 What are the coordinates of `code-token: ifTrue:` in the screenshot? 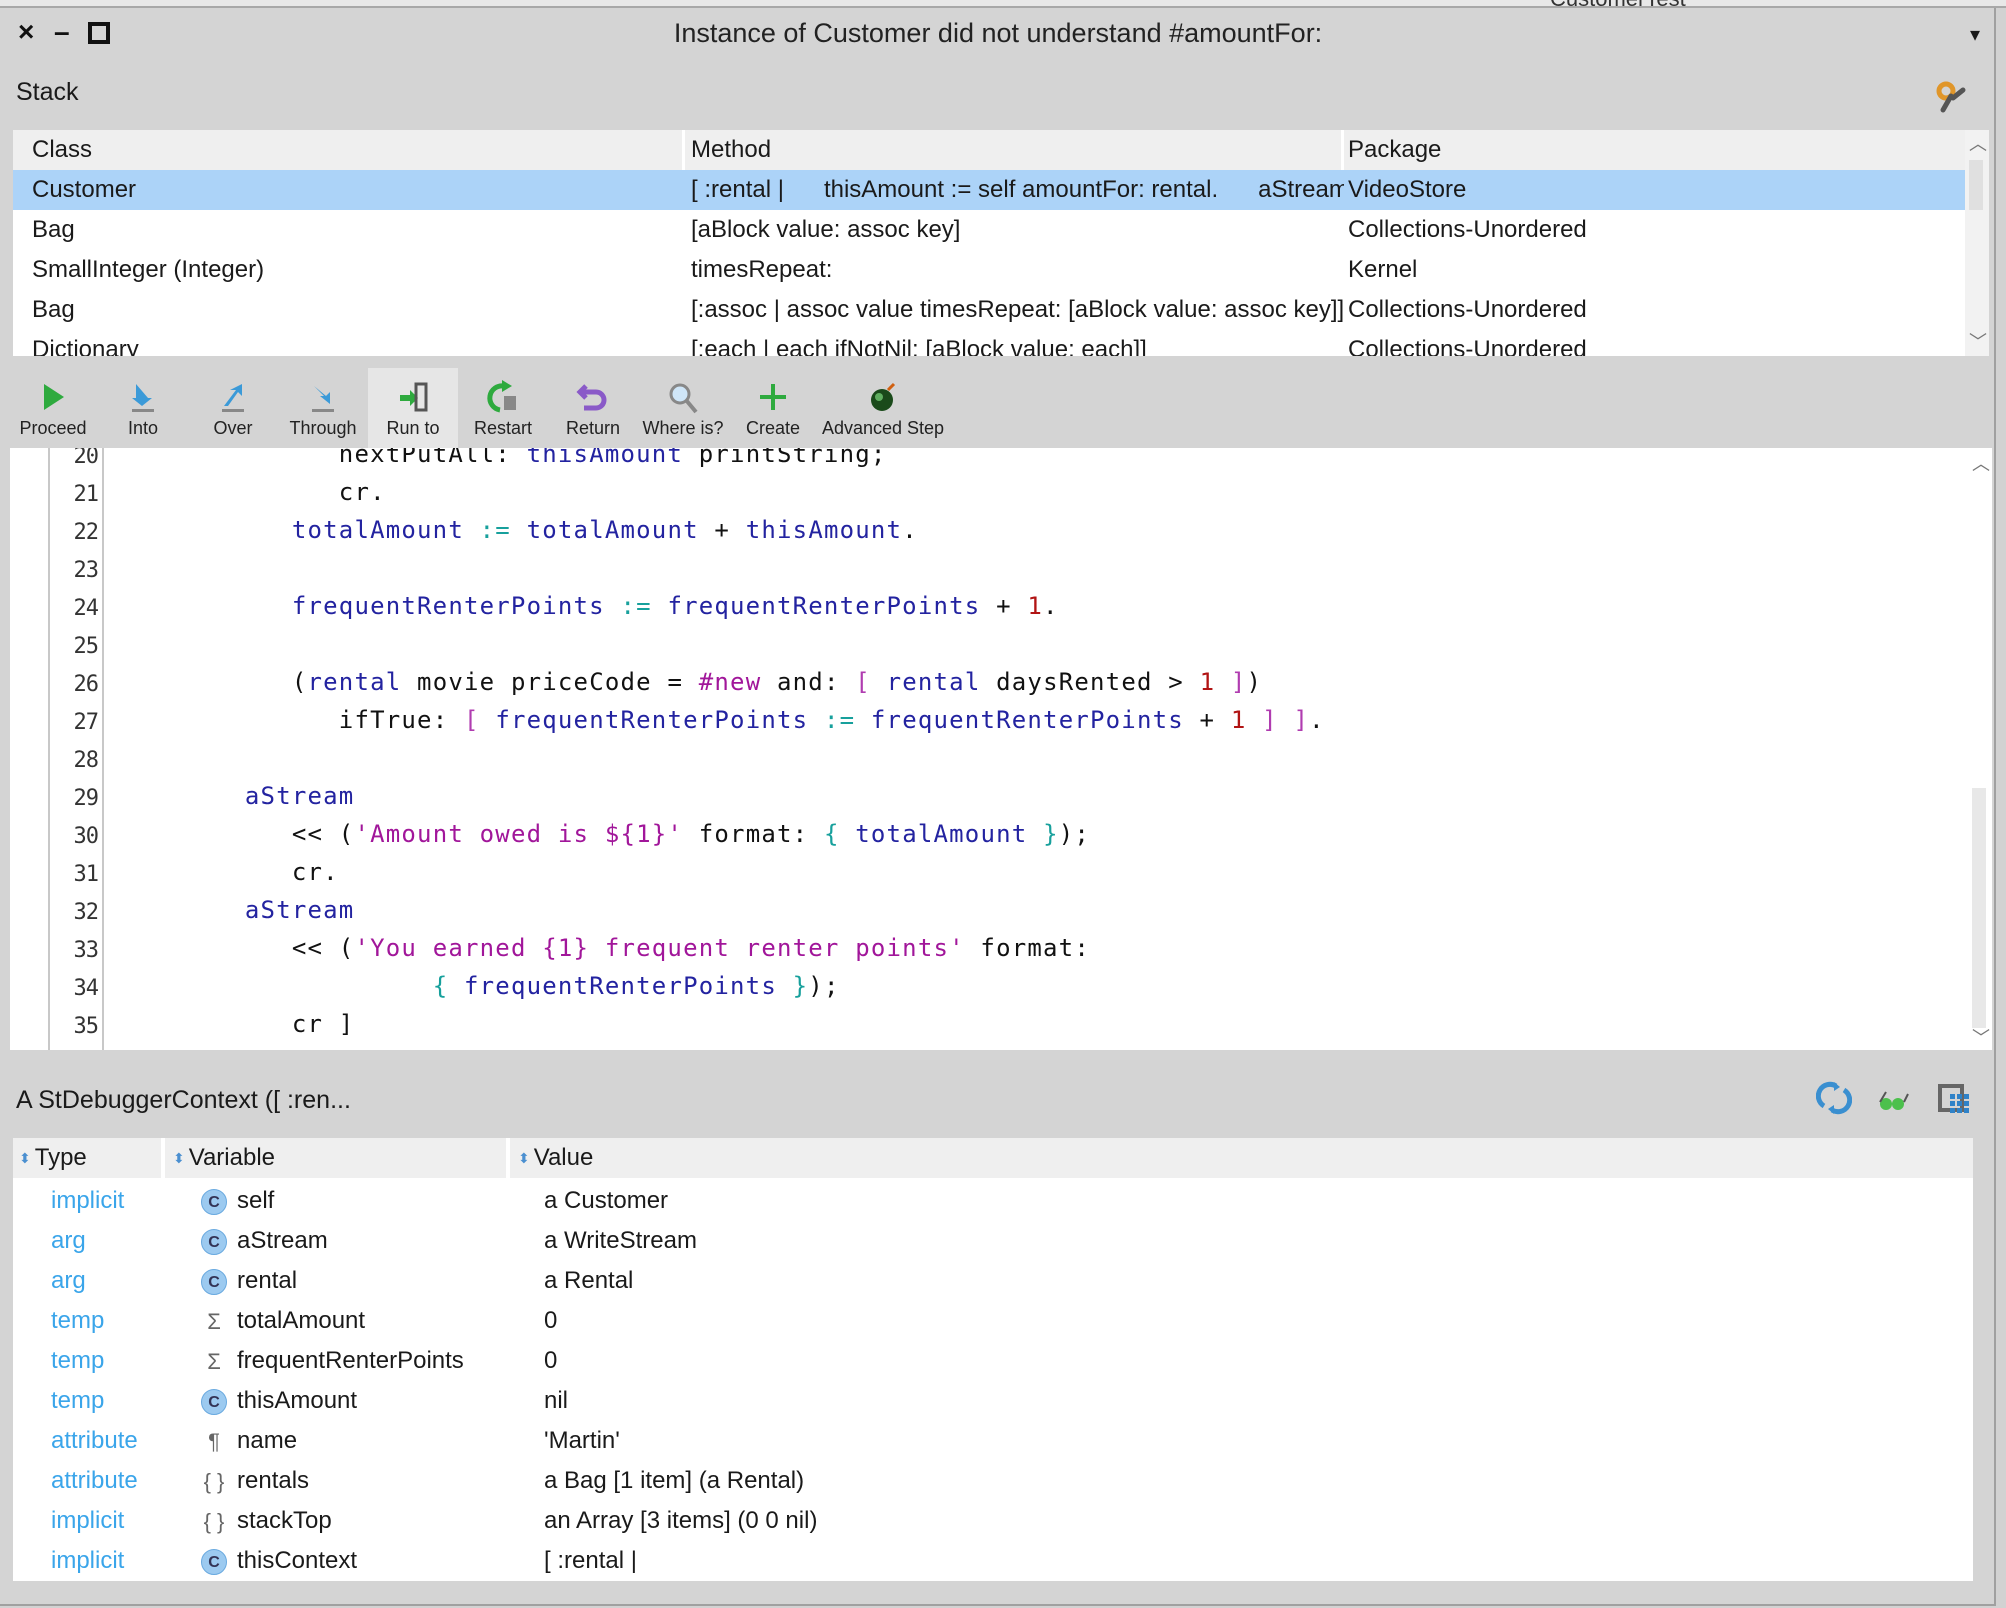 It's located at (401, 720).